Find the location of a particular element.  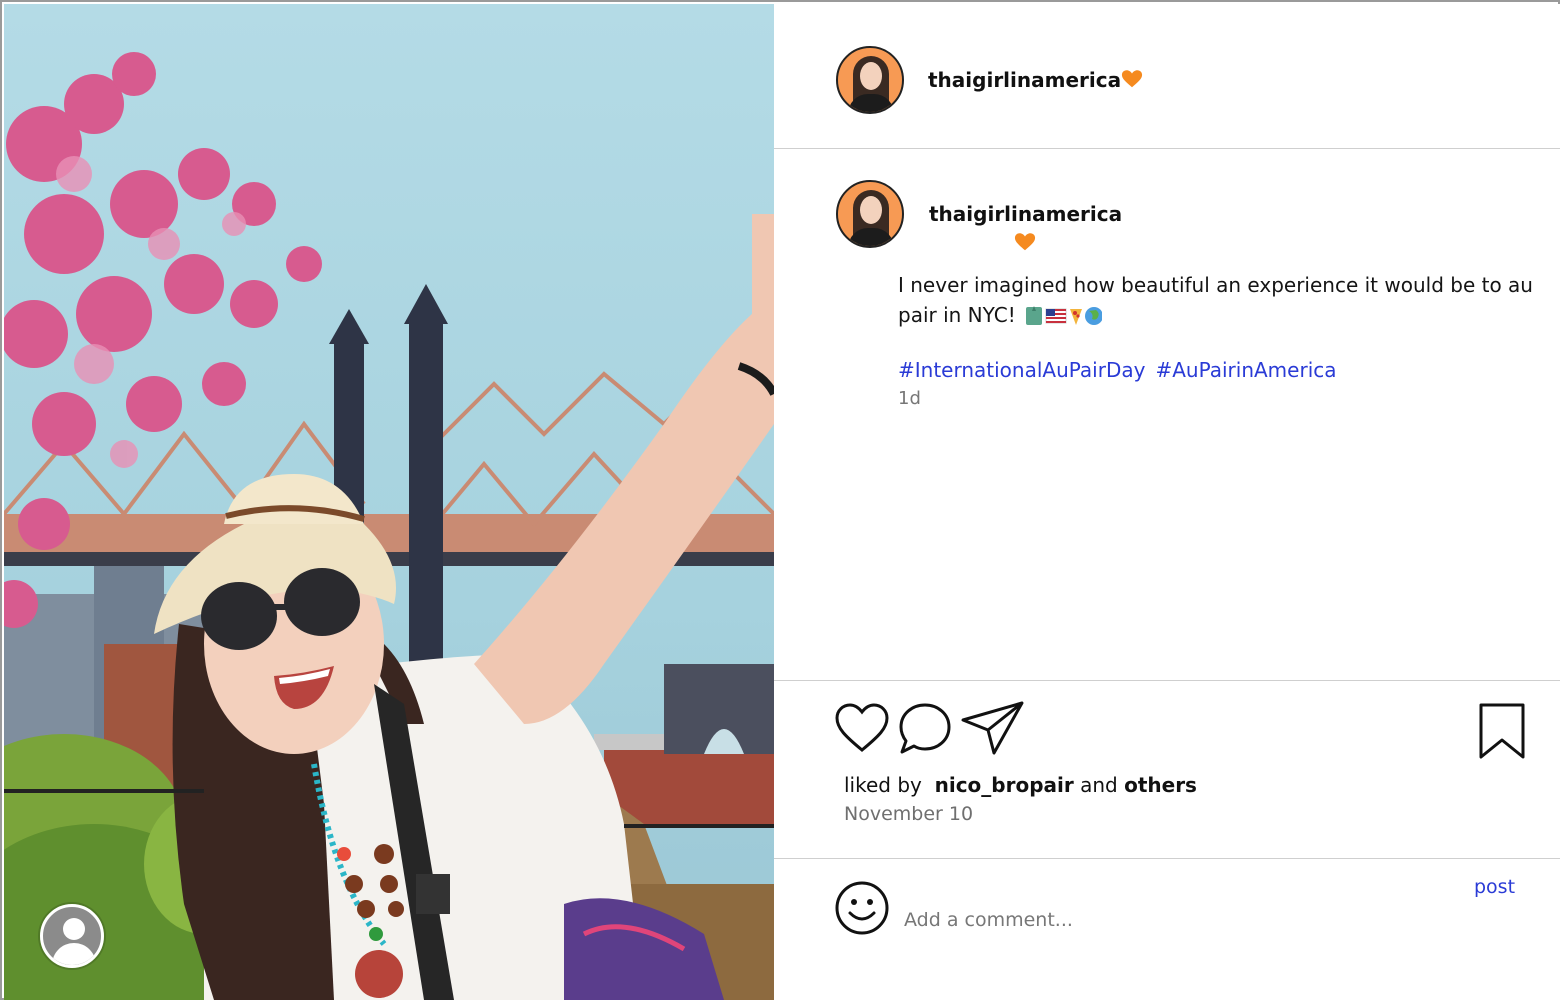

caption-avatar is located at coordinates (870, 214).